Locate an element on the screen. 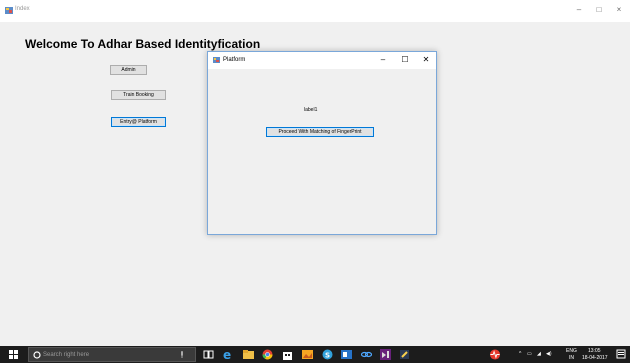  visual-studio-icon is located at coordinates (385, 354).